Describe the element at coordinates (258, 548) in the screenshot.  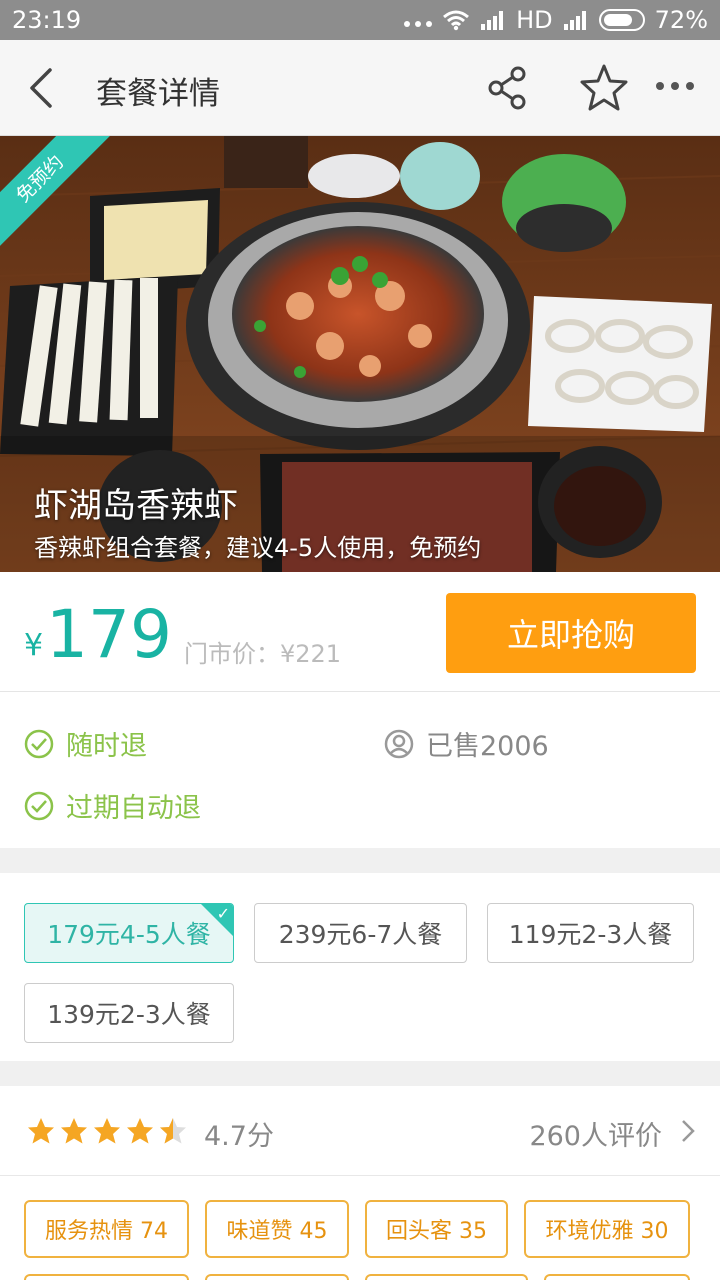
I see `deal-subtitle: 香辣虾组合套餐，建议4-5人使用，免预约` at that location.